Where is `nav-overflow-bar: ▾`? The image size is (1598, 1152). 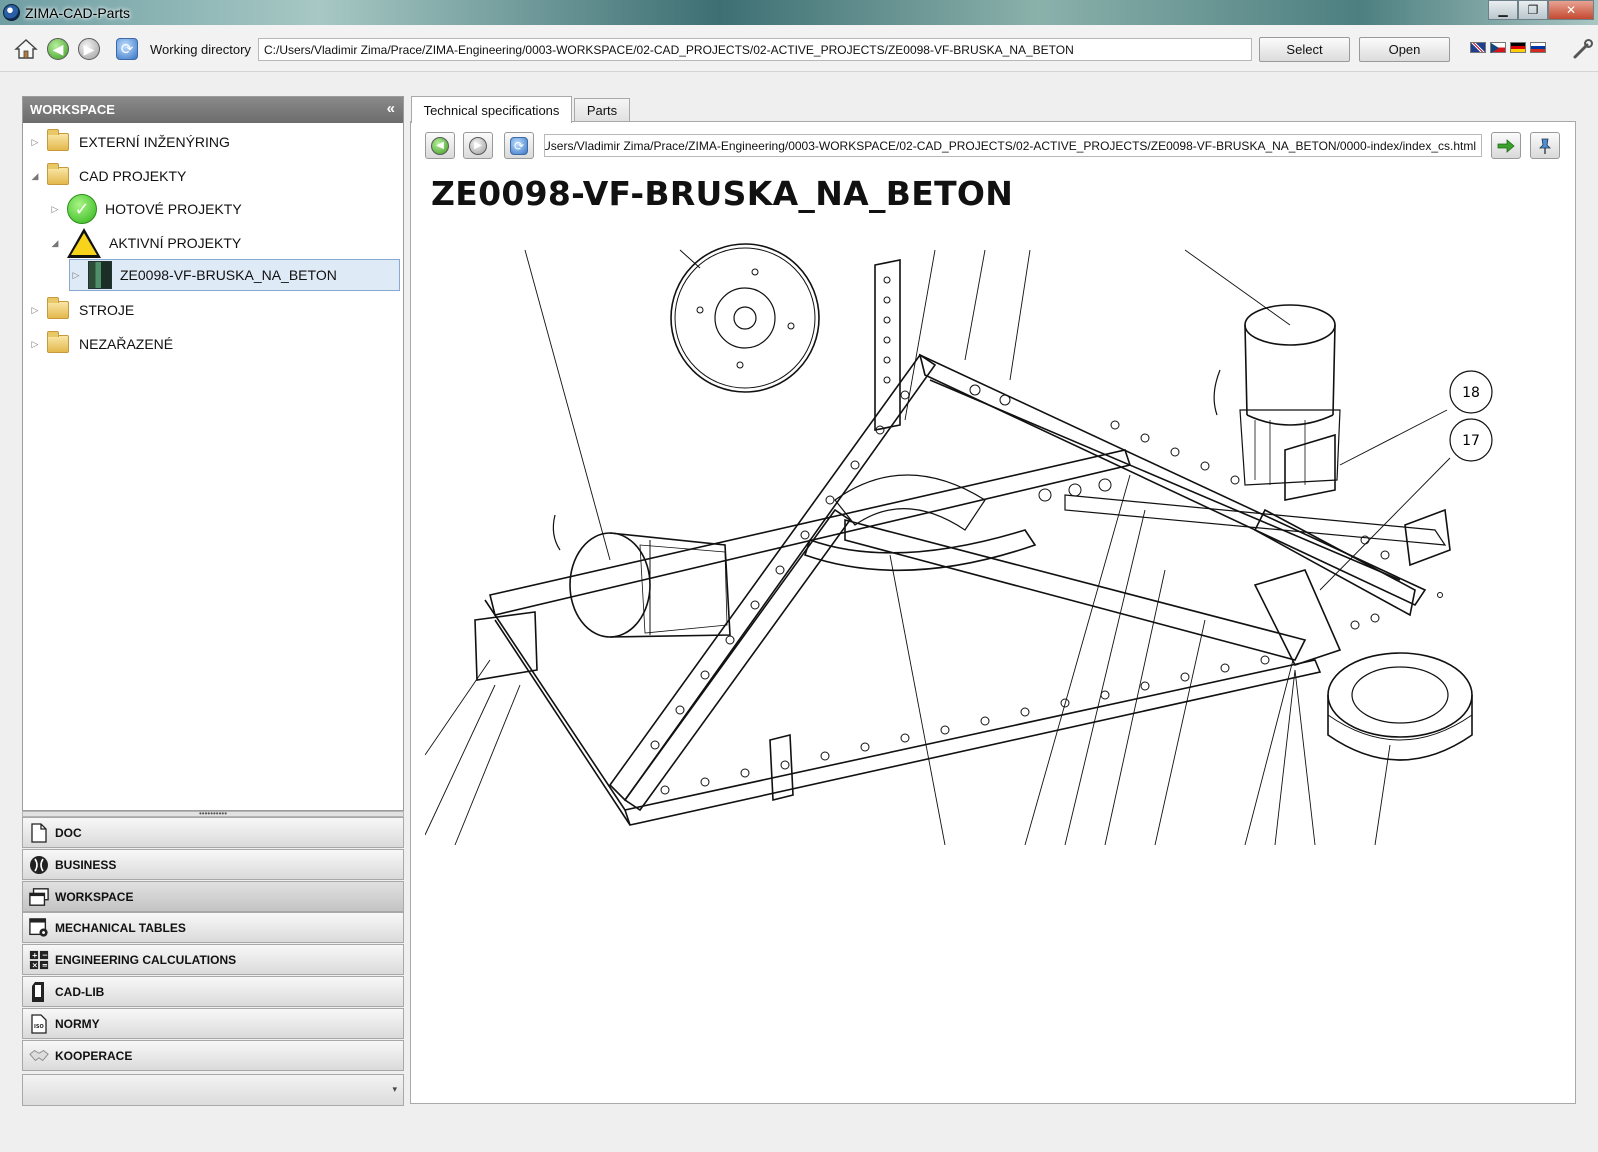 nav-overflow-bar: ▾ is located at coordinates (213, 1090).